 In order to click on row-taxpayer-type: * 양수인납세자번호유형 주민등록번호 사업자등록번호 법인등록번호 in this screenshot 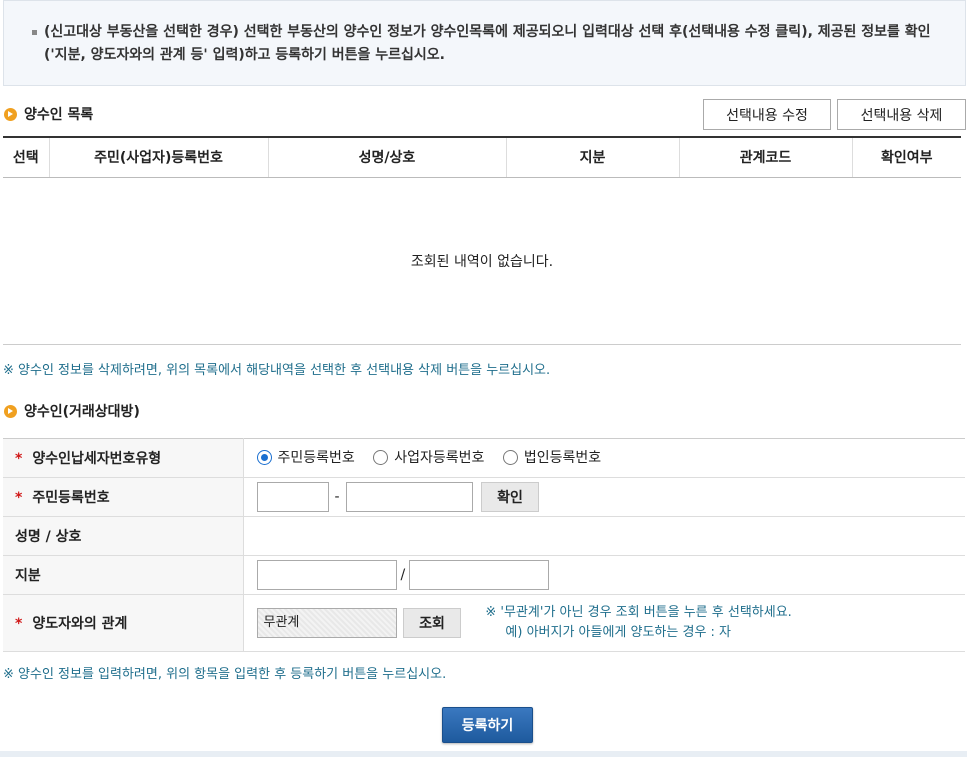, I will do `click(484, 458)`.